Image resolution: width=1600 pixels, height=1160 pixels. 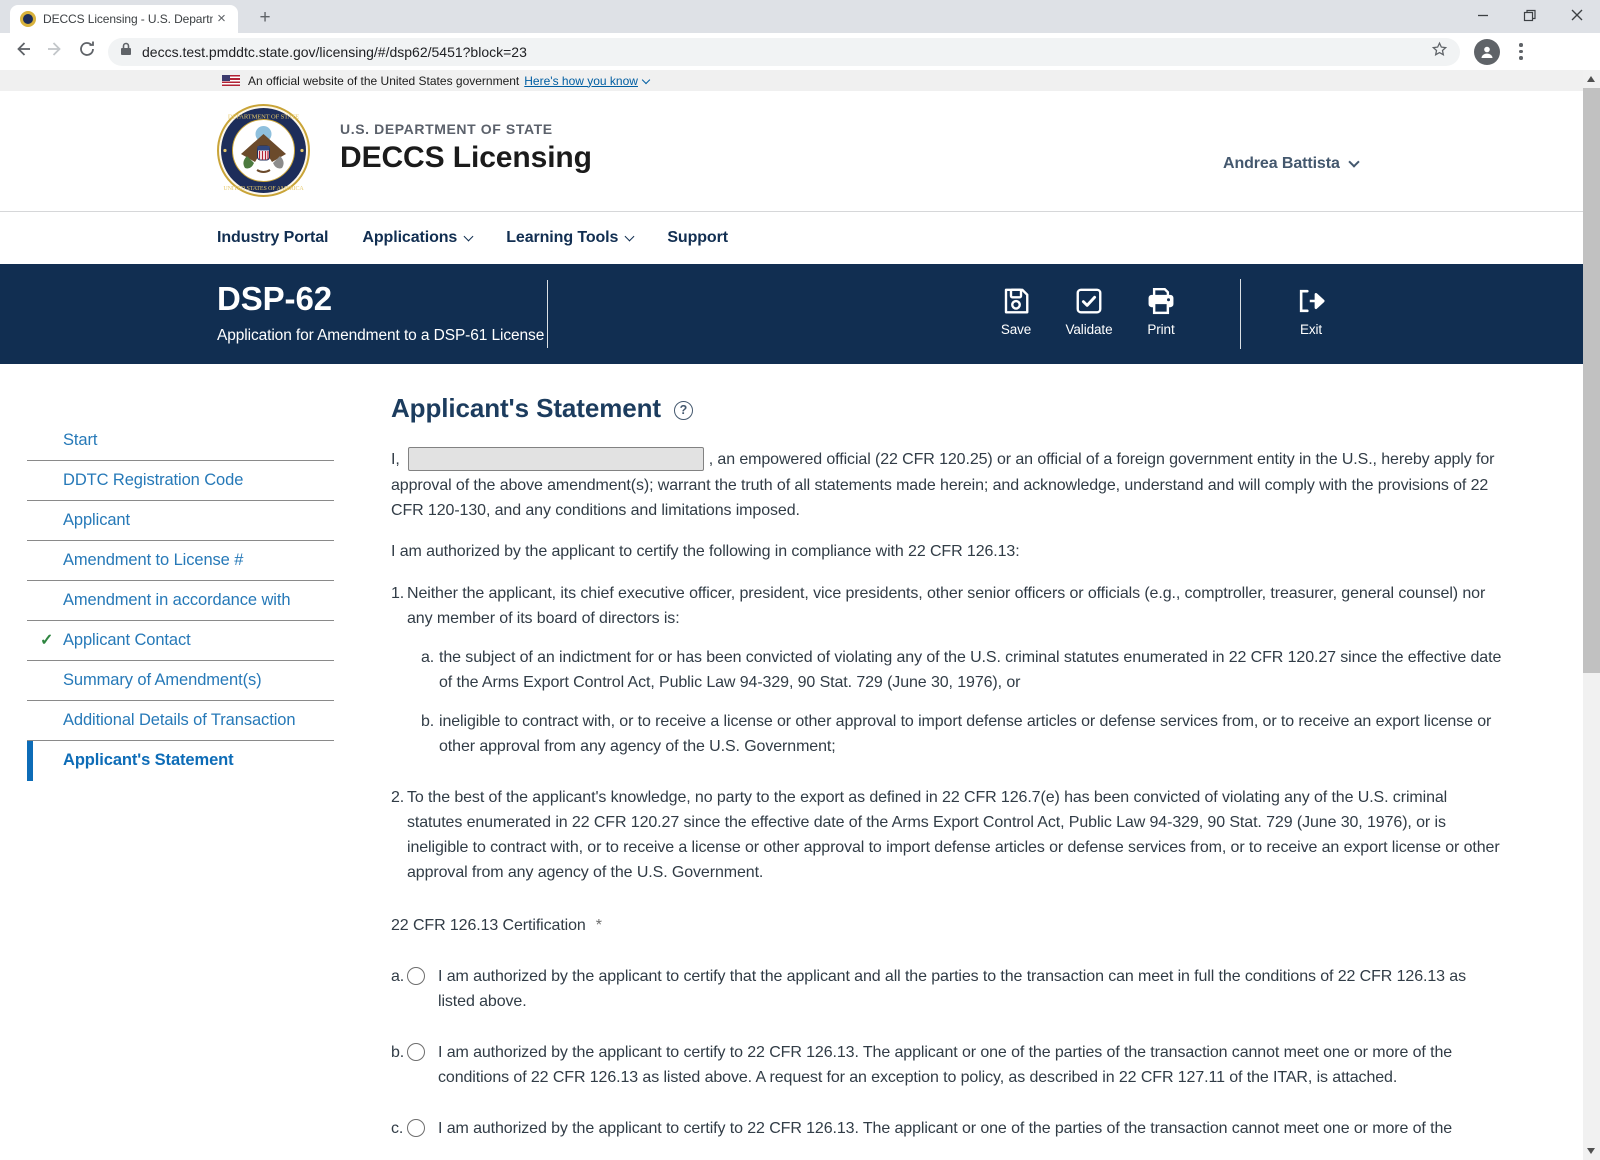 What do you see at coordinates (555, 459) in the screenshot?
I see `empowered-official-name-field` at bounding box center [555, 459].